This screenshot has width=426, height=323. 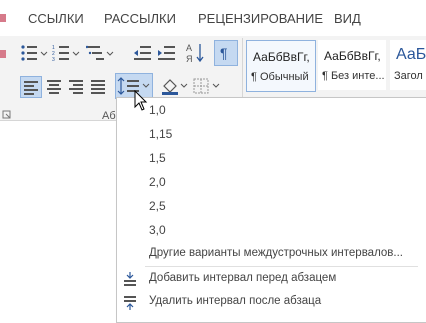 What do you see at coordinates (242, 70) in the screenshot?
I see `group-divider` at bounding box center [242, 70].